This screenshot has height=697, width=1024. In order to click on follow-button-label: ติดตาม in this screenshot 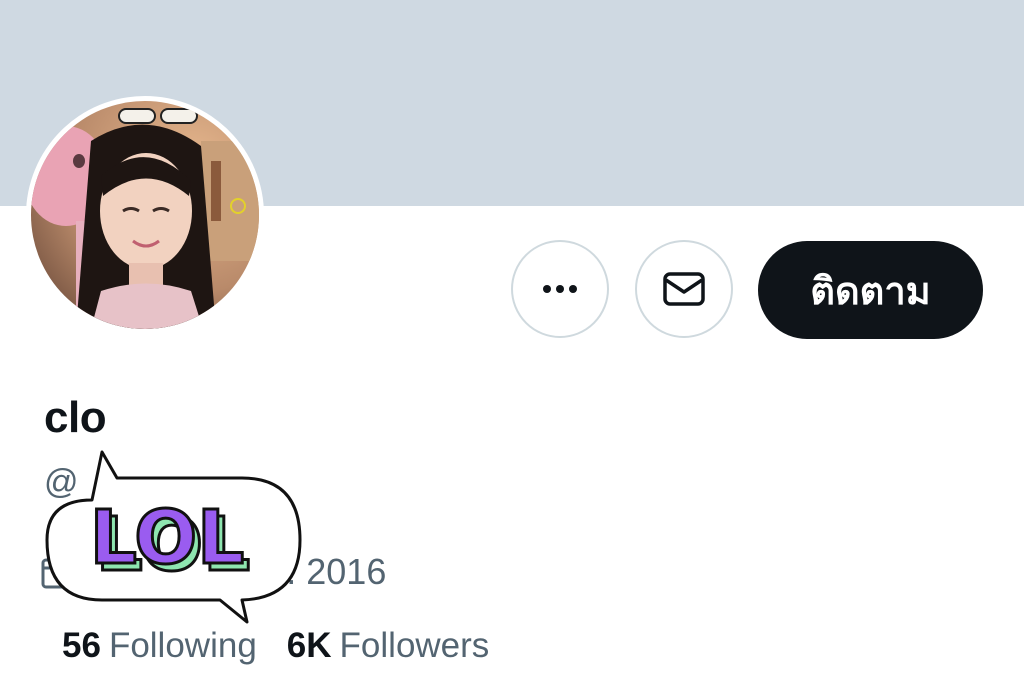, I will do `click(870, 291)`.